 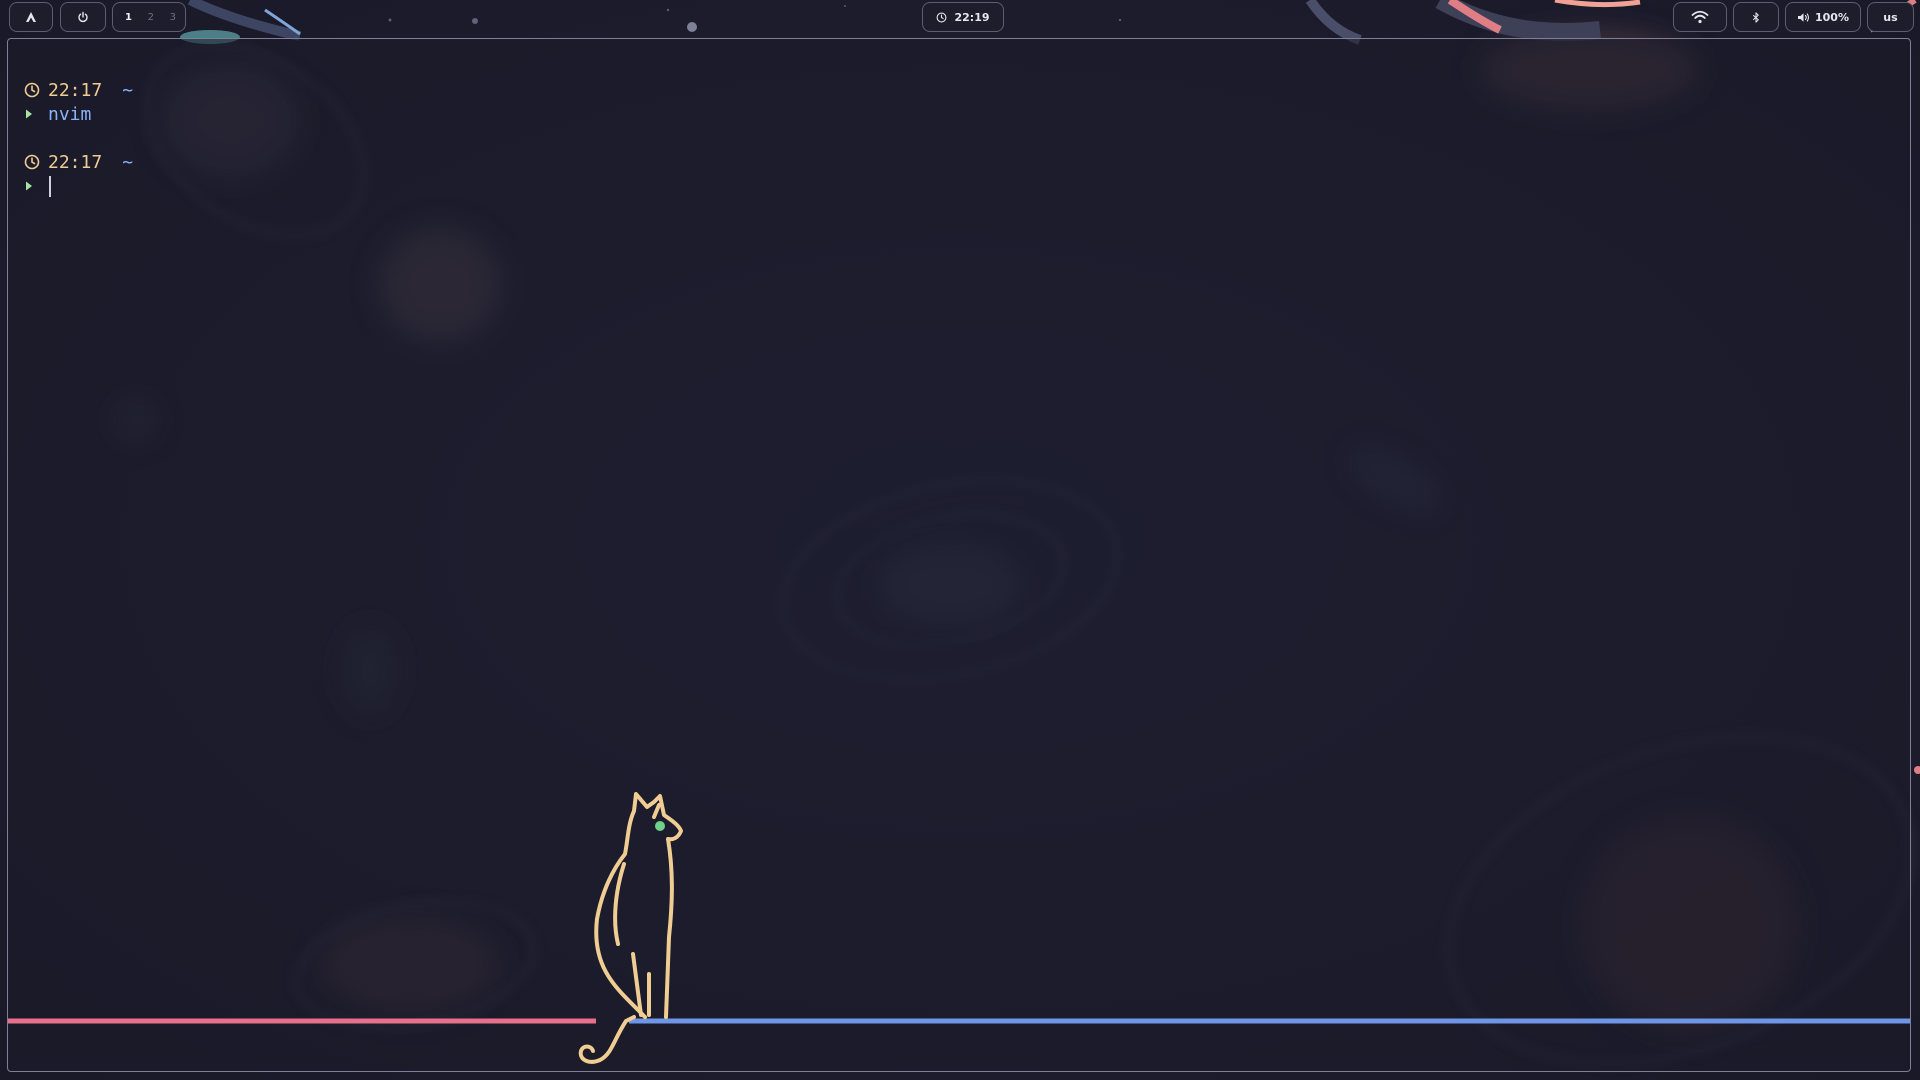 I want to click on clock-widget: 22:19, so click(x=963, y=17).